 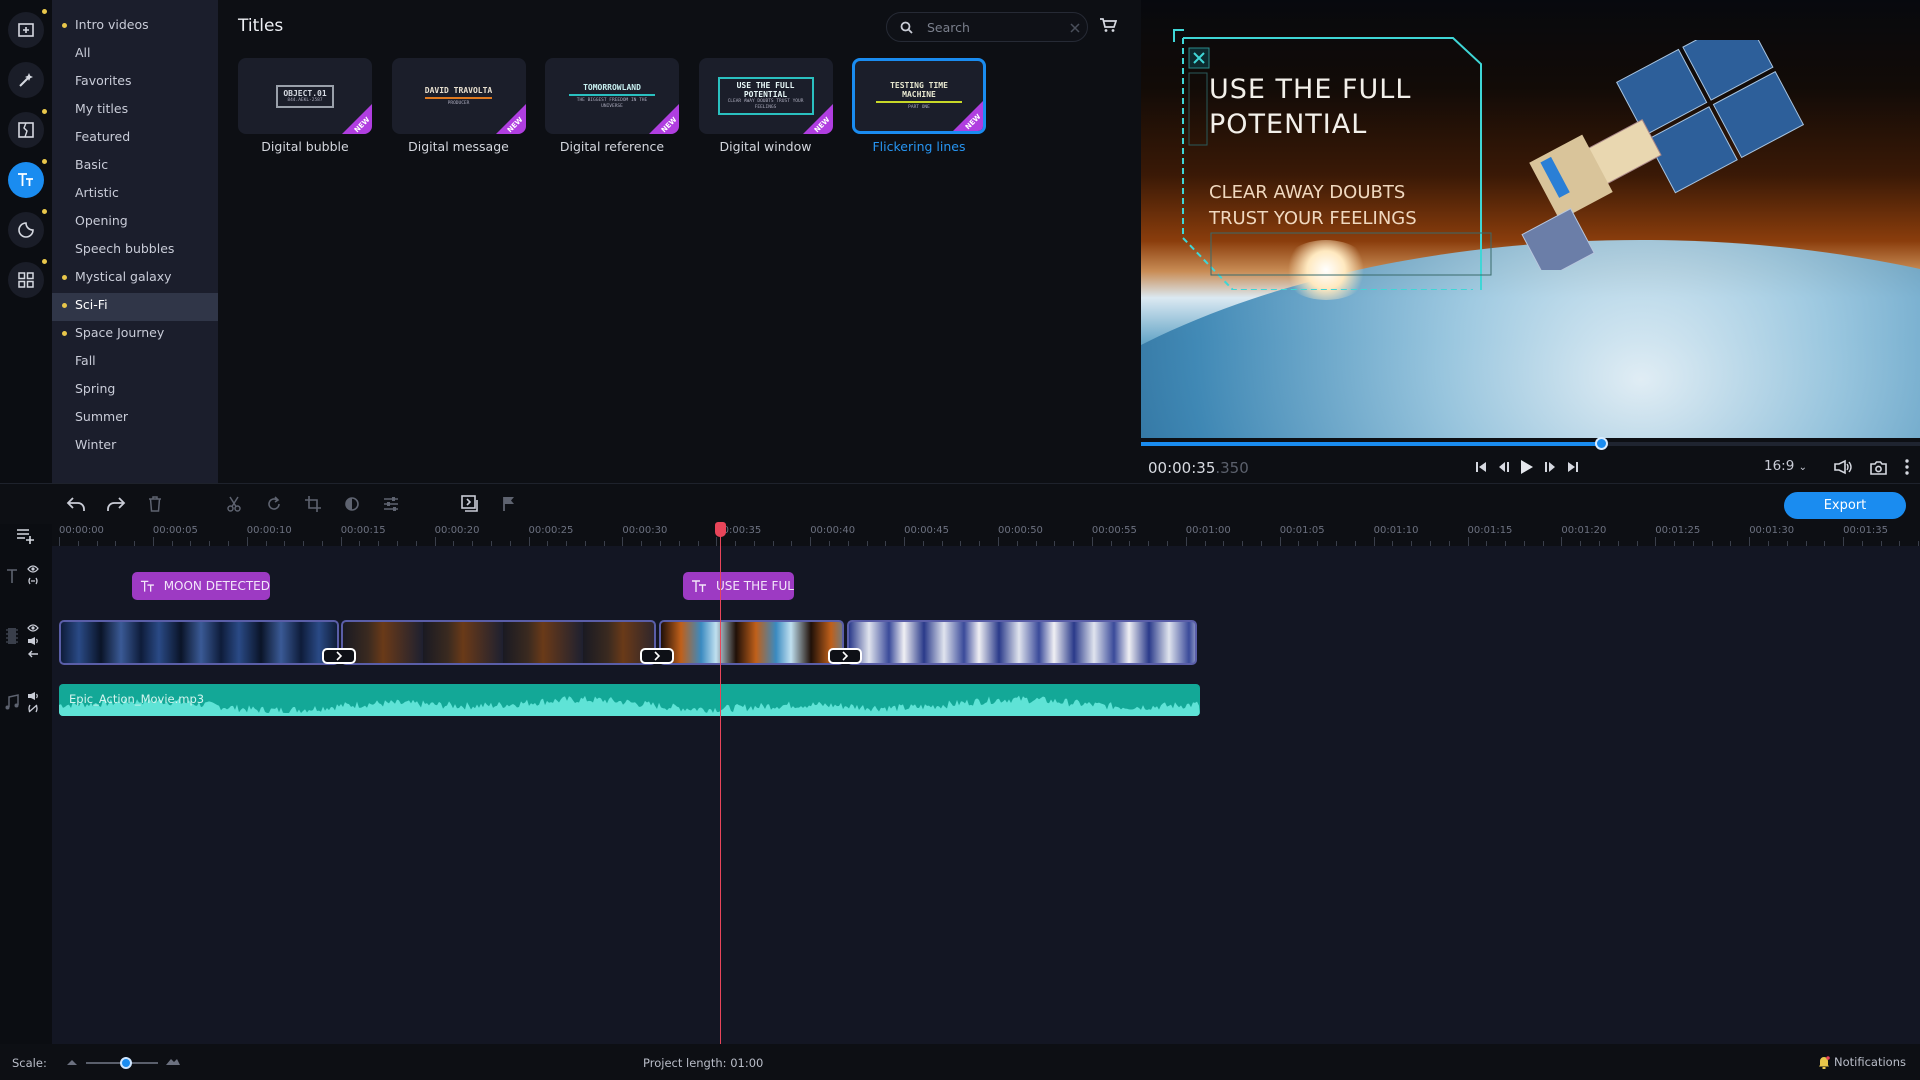 What do you see at coordinates (1907, 467) in the screenshot?
I see `more-options-button` at bounding box center [1907, 467].